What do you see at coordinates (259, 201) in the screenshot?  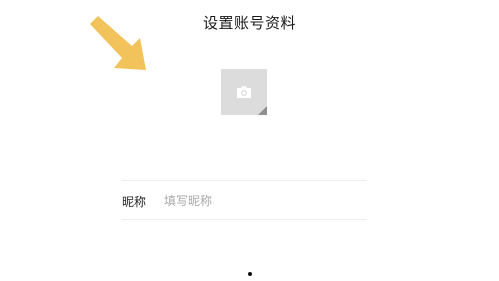 I see `nickname-input` at bounding box center [259, 201].